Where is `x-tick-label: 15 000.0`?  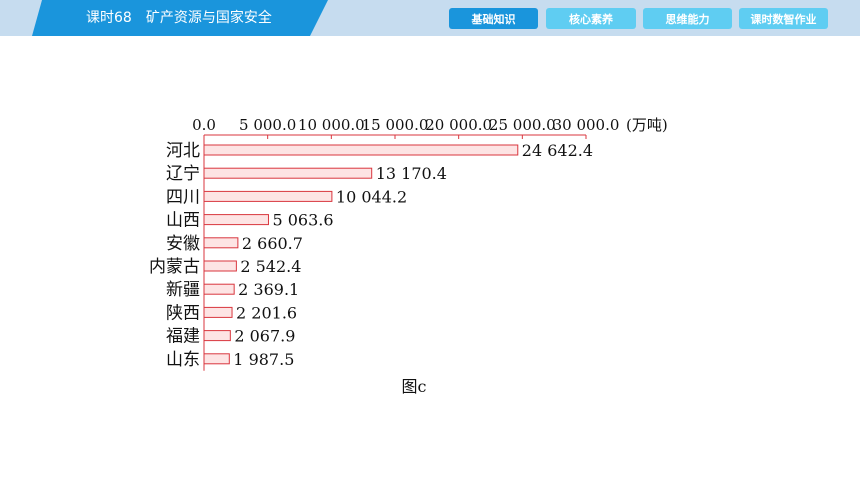 x-tick-label: 15 000.0 is located at coordinates (395, 125).